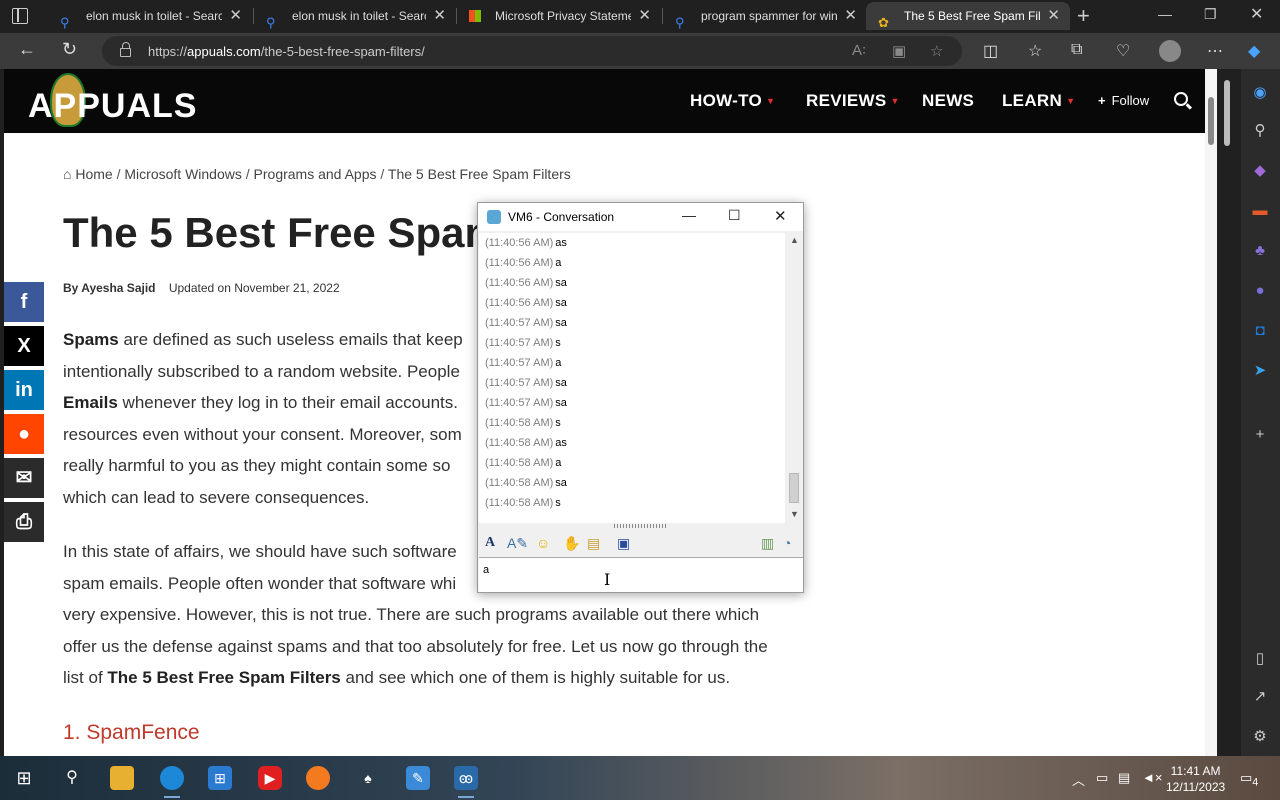  I want to click on microsoft-365-icon: ●, so click(1260, 291).